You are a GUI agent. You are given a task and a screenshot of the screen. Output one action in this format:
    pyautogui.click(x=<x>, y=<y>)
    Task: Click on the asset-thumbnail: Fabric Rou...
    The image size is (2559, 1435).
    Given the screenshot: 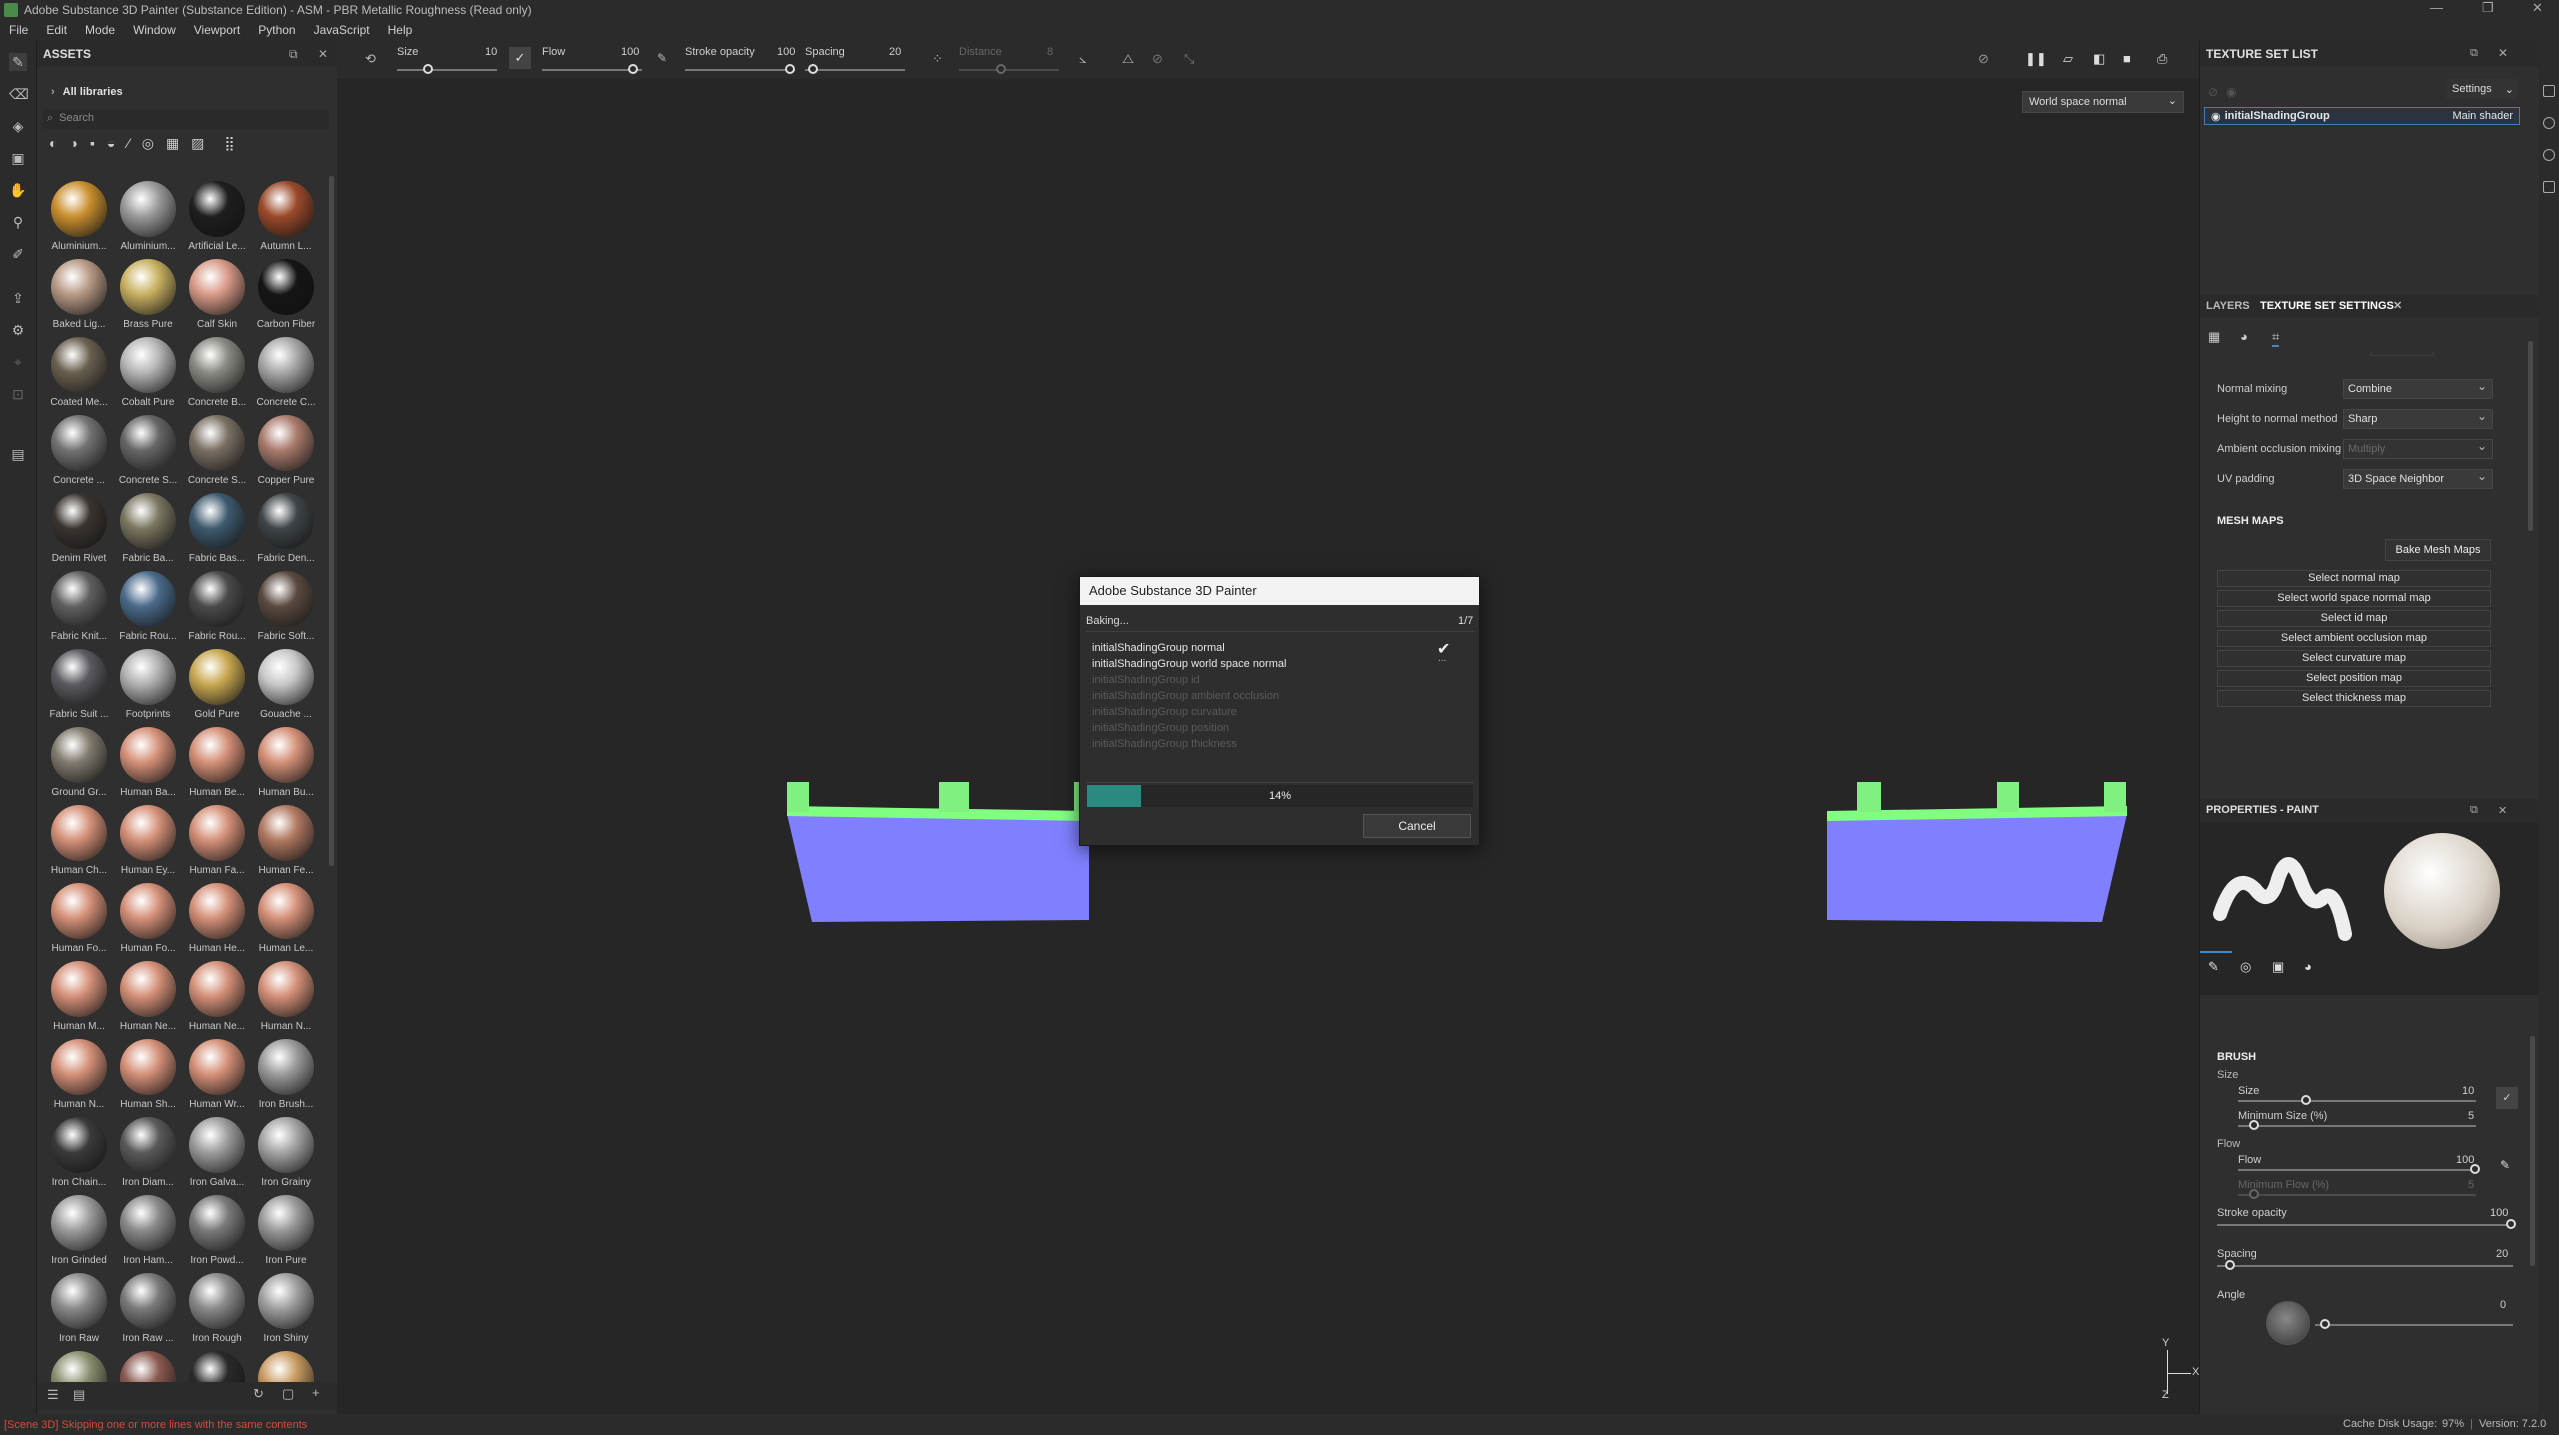 What is the action you would take?
    pyautogui.click(x=217, y=610)
    